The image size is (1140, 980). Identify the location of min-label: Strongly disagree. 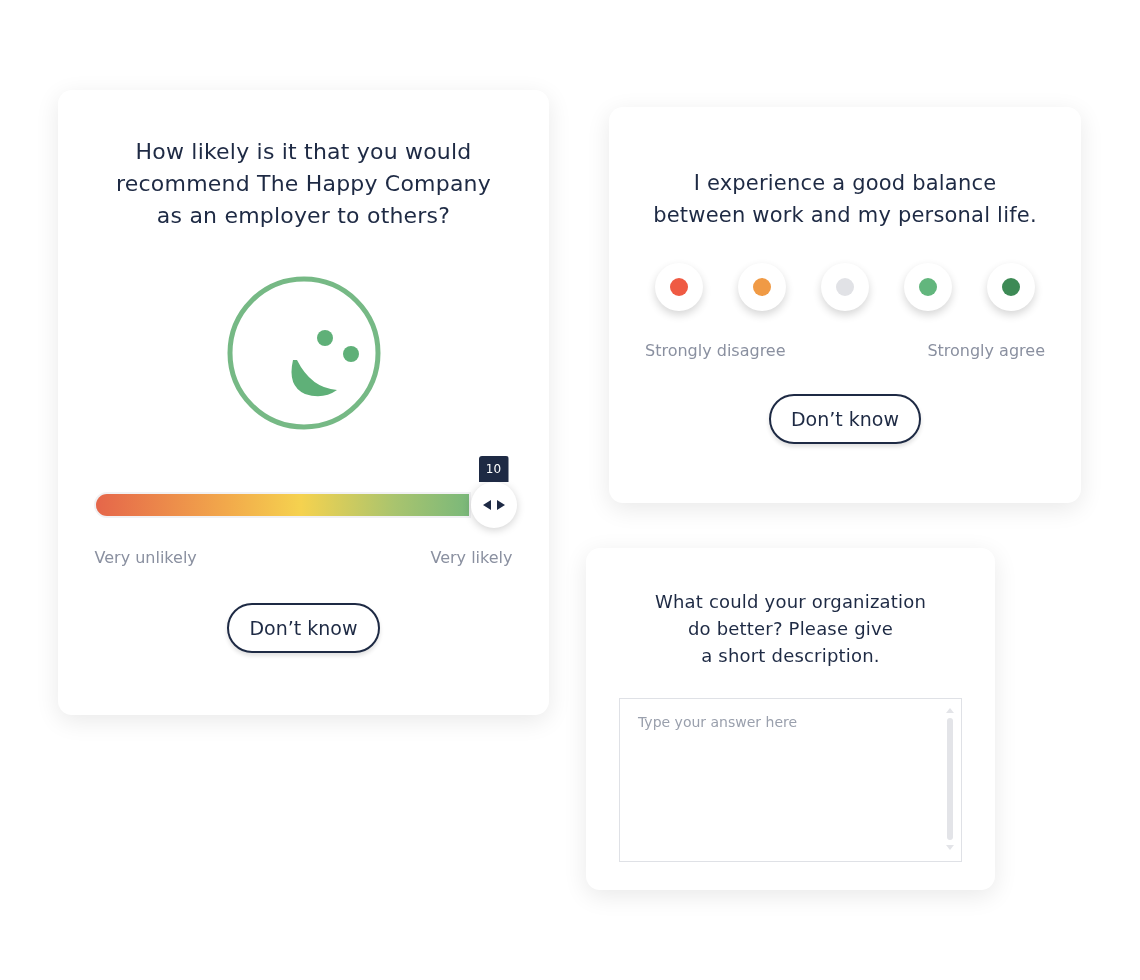
(715, 350).